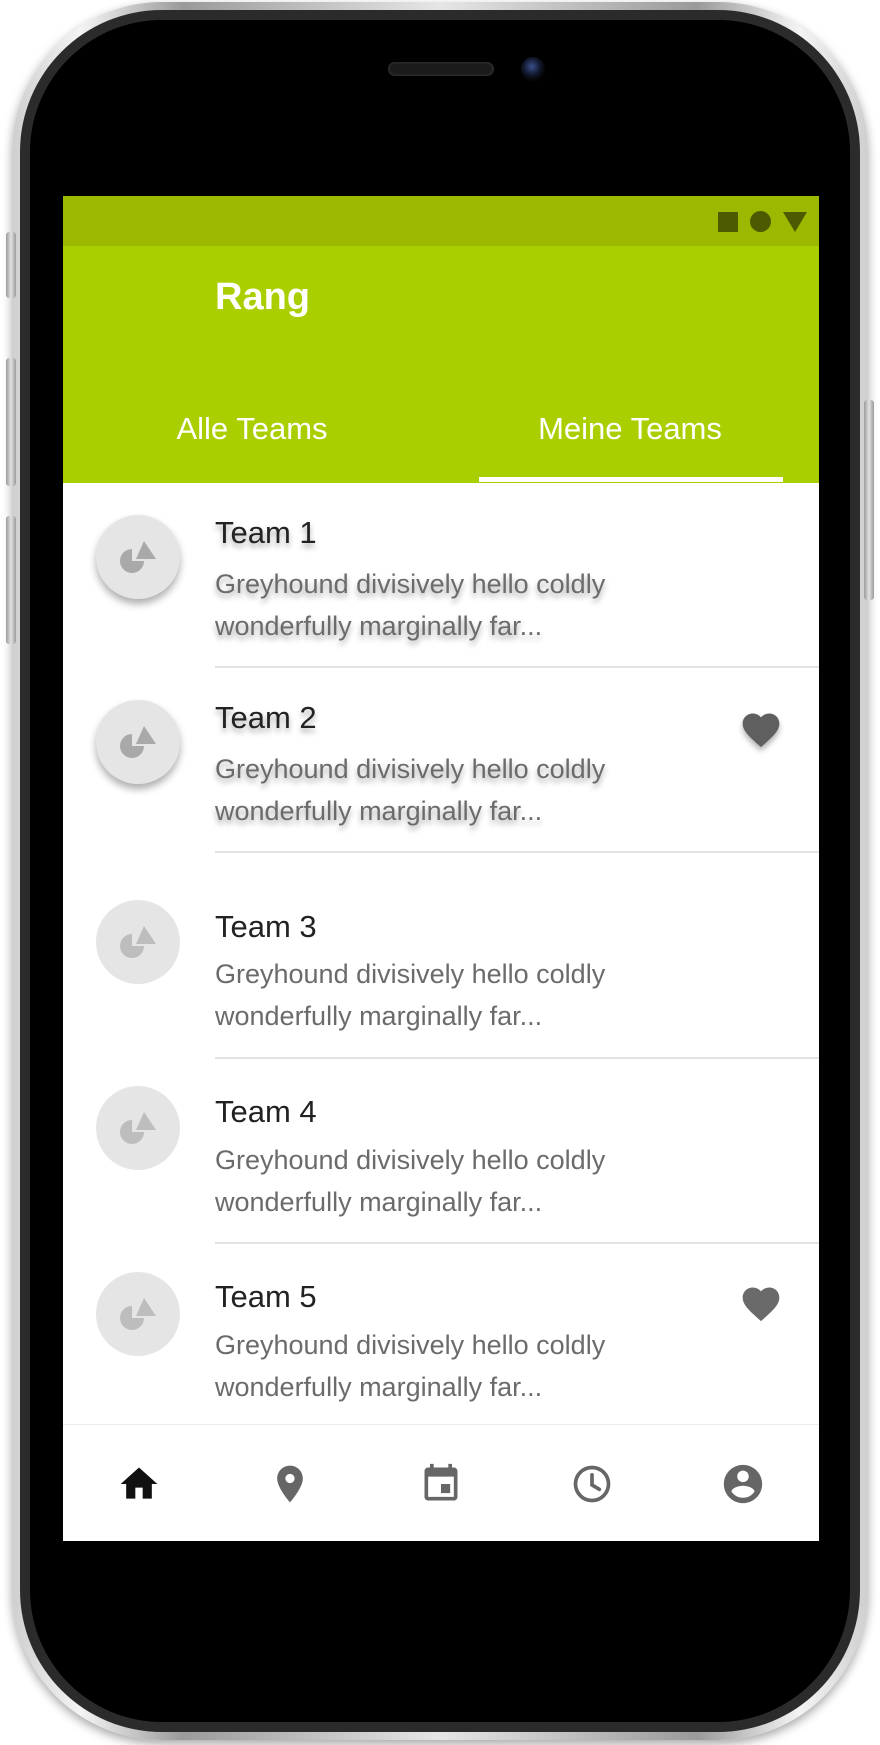  Describe the element at coordinates (441, 69) in the screenshot. I see `earpiece-speaker` at that location.